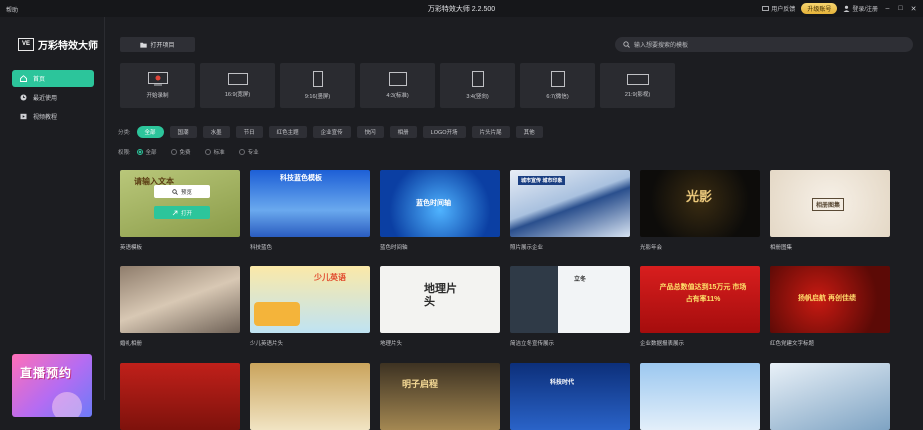  What do you see at coordinates (570, 203) in the screenshot?
I see `template-thumbnail: 城市宣传 城市印象` at bounding box center [570, 203].